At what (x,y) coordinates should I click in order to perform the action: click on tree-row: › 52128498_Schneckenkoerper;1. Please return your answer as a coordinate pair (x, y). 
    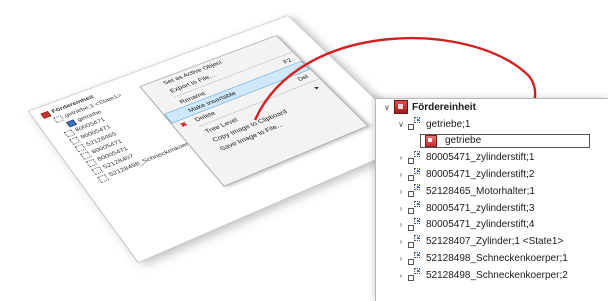
    Looking at the image, I should click on (492, 258).